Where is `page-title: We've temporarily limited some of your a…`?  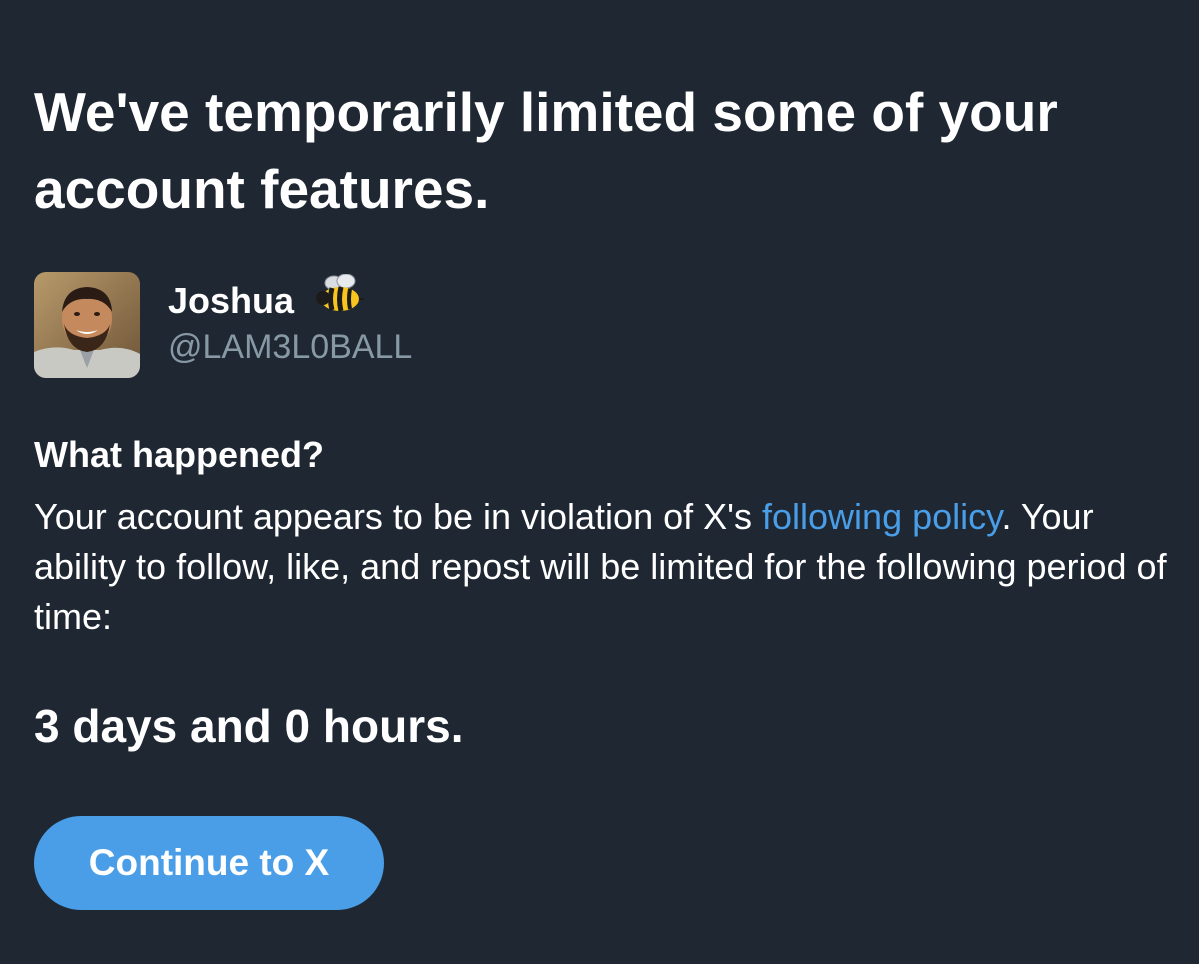 page-title: We've temporarily limited some of your a… is located at coordinates (546, 150).